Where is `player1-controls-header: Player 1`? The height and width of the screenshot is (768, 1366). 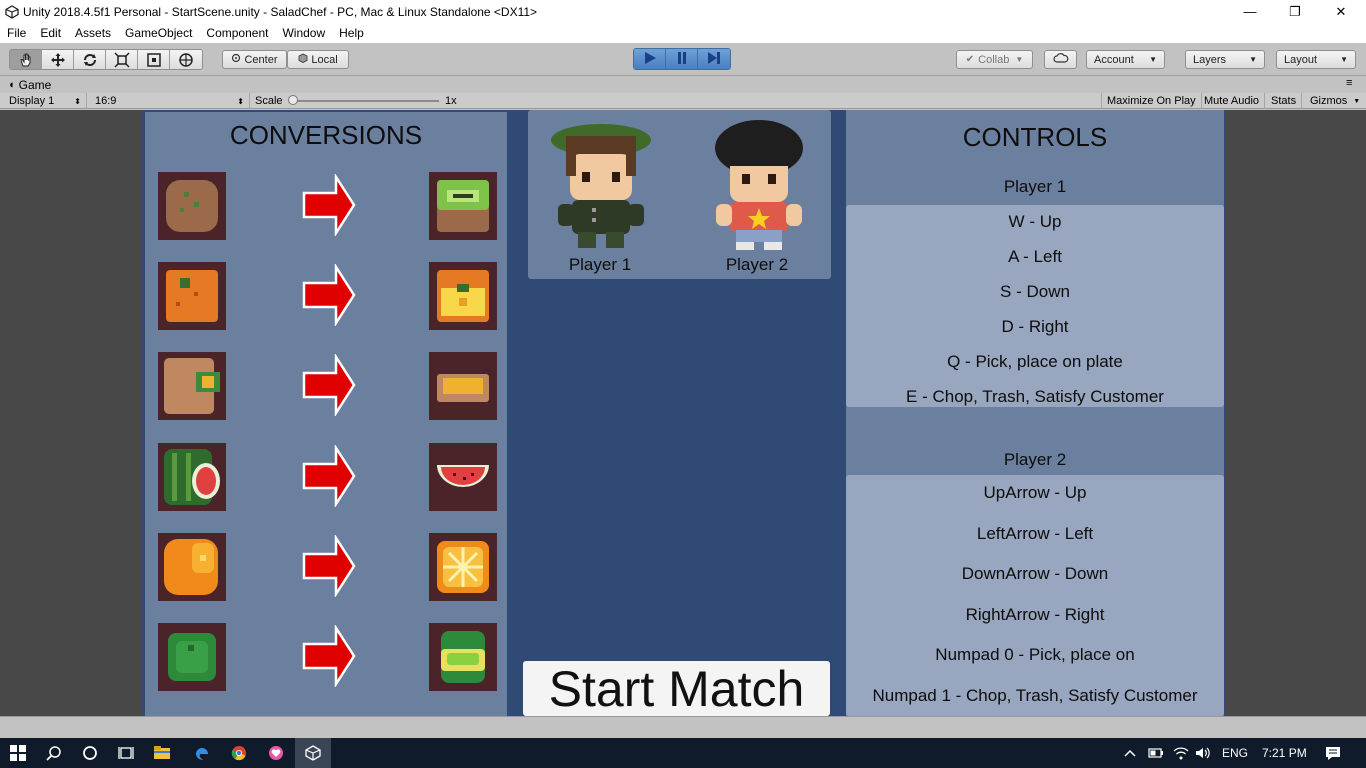
player1-controls-header: Player 1 is located at coordinates (1035, 186).